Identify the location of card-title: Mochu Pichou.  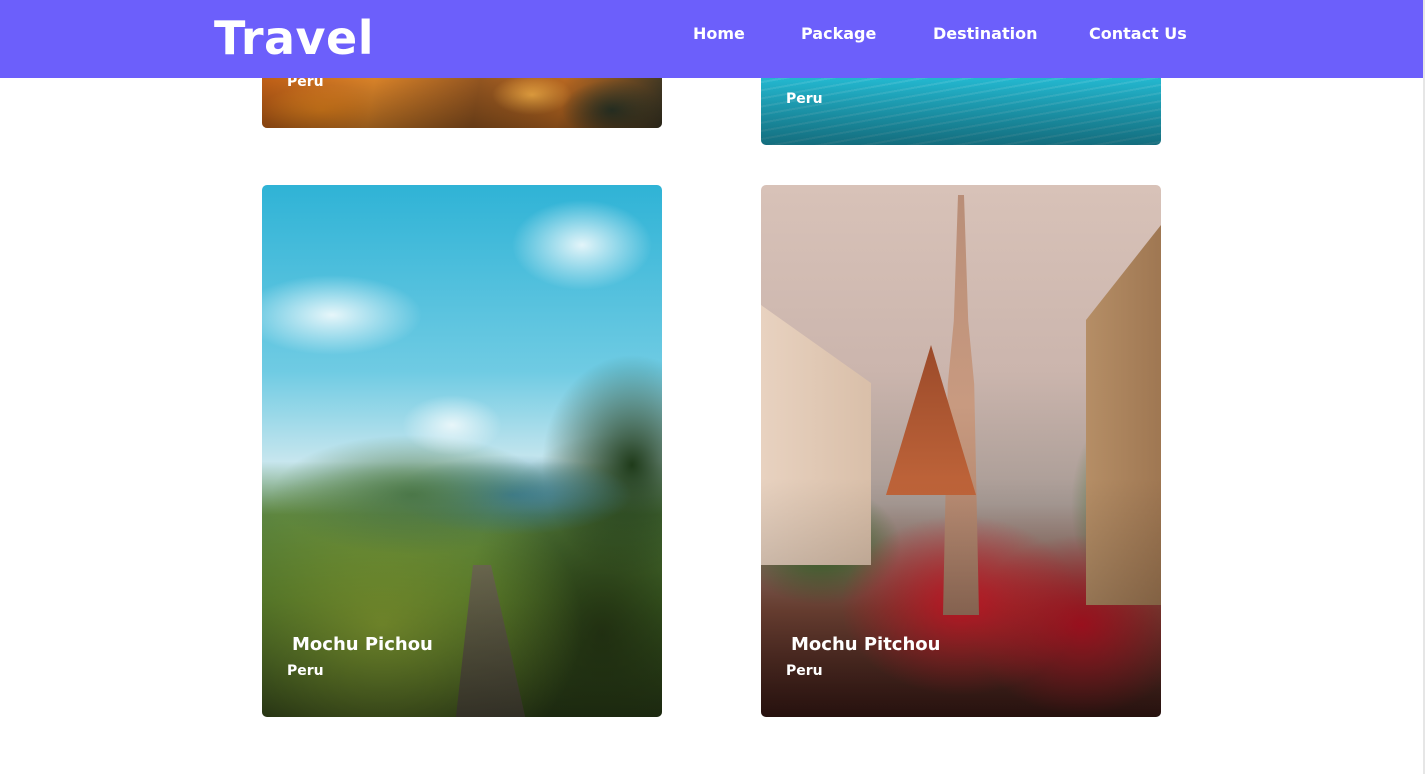
(362, 644).